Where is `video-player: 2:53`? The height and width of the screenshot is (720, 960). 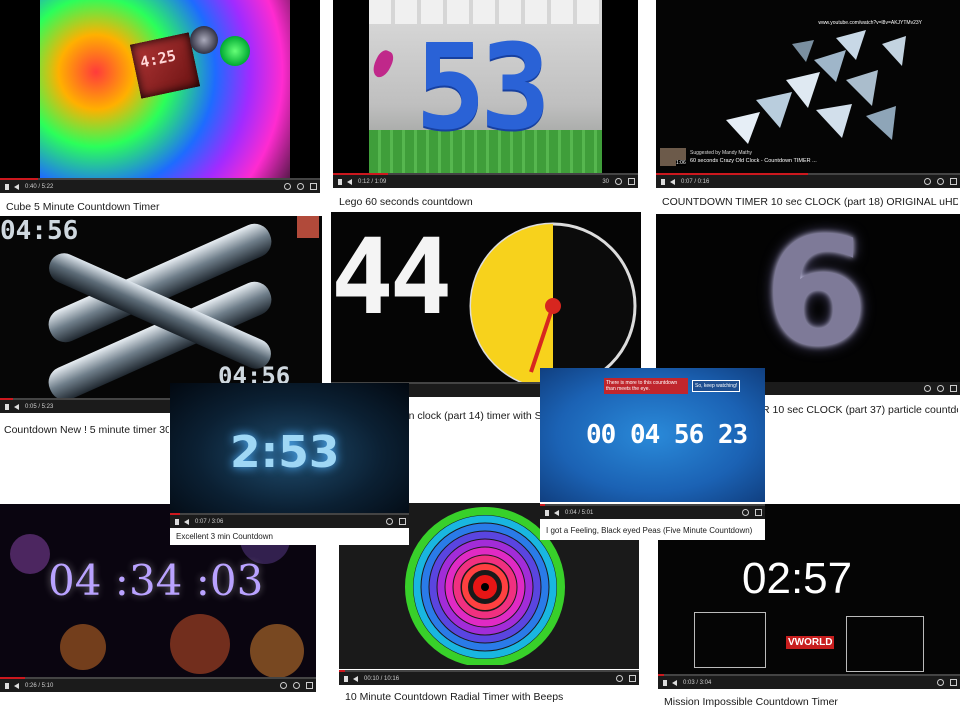
video-player: 2:53 is located at coordinates (289, 448).